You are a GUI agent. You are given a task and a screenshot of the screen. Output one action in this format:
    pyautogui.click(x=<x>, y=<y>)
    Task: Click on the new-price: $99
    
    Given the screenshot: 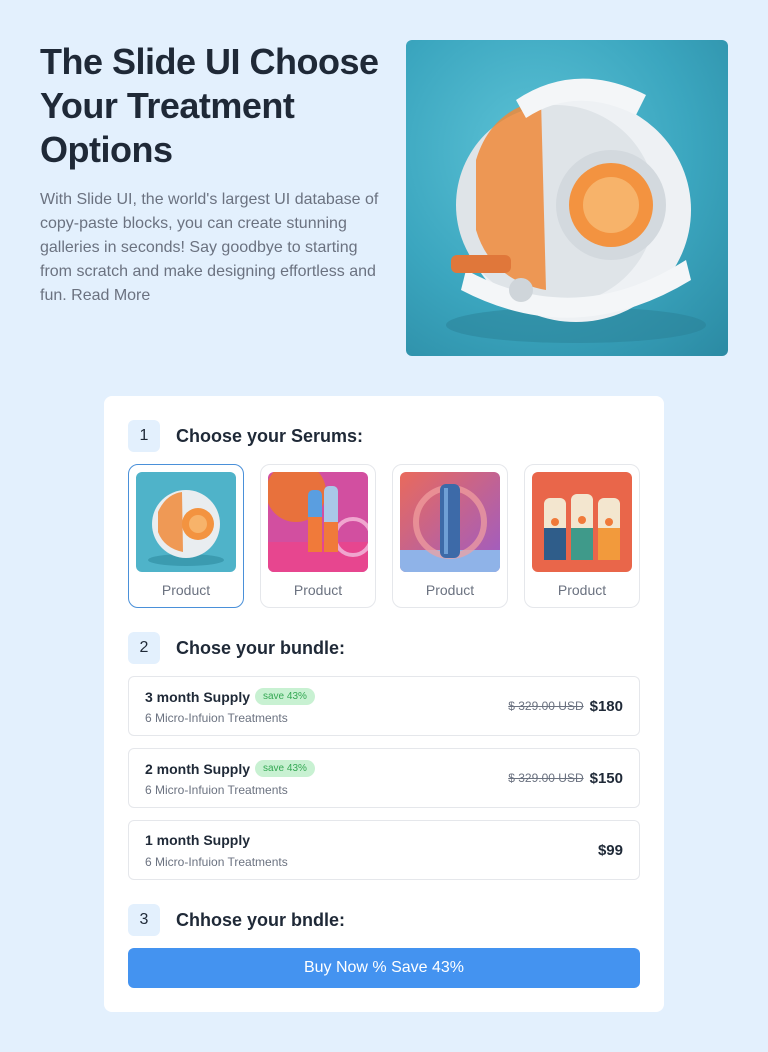 What is the action you would take?
    pyautogui.click(x=610, y=850)
    